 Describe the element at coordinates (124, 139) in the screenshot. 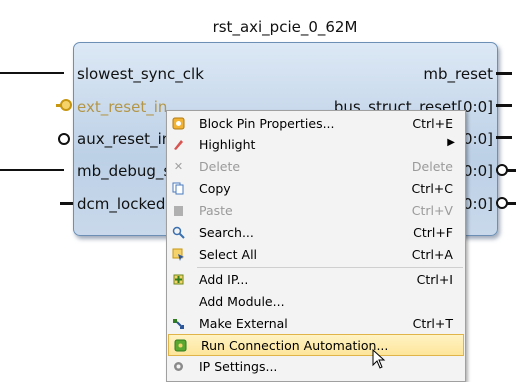

I see `pin-aux-reset-in: aux_reset_in` at that location.